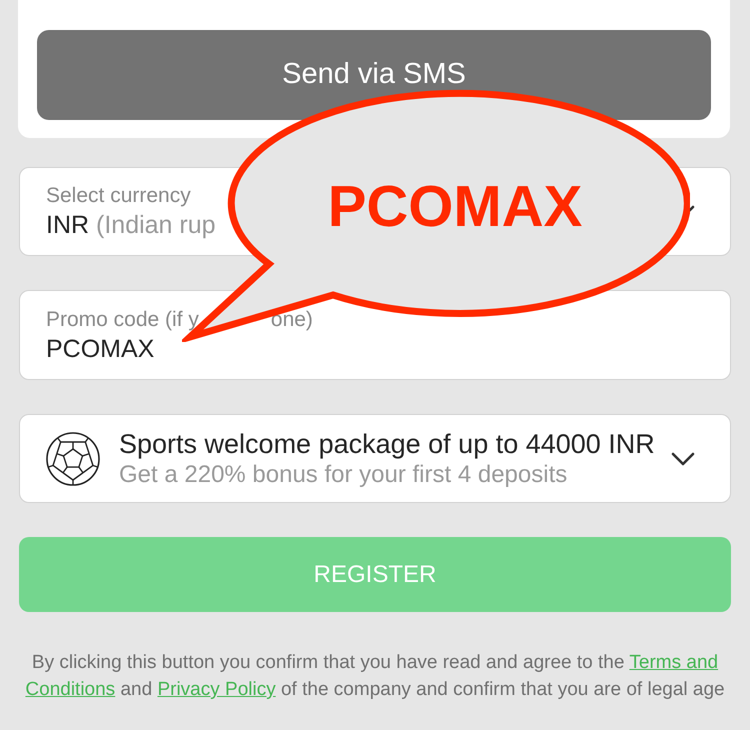  I want to click on terms-notice: By clicking this button you confirm that you have read and agree to the Terms and Conditions and Privacy Policy of the company and confirm that you are of legal age, so click(375, 676).